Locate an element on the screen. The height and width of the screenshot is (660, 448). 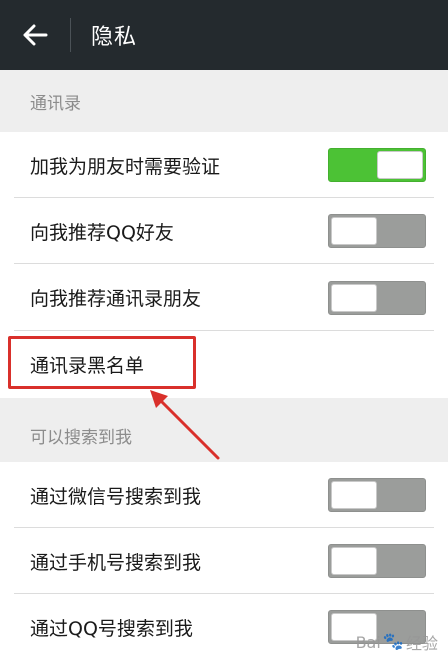
back-button is located at coordinates (35, 35).